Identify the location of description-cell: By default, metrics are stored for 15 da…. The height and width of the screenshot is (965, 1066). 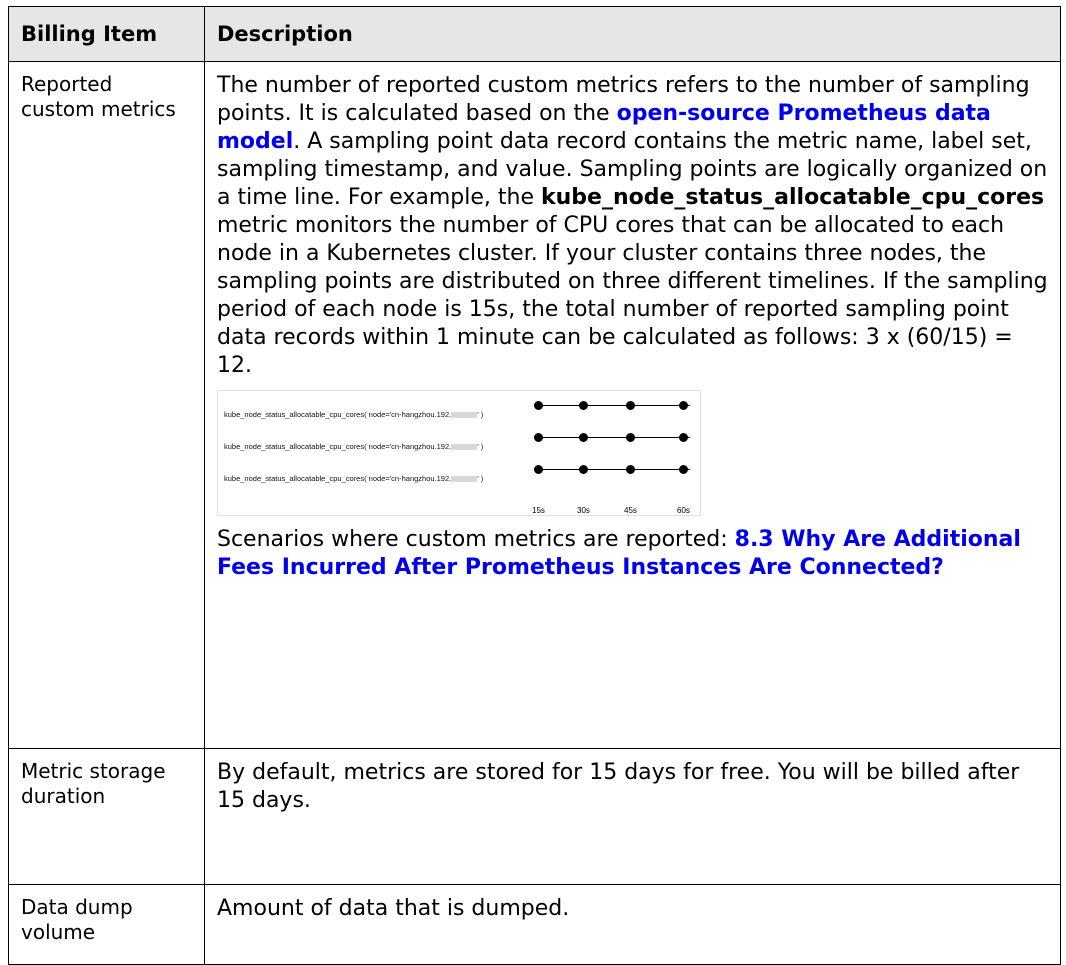
(632, 816).